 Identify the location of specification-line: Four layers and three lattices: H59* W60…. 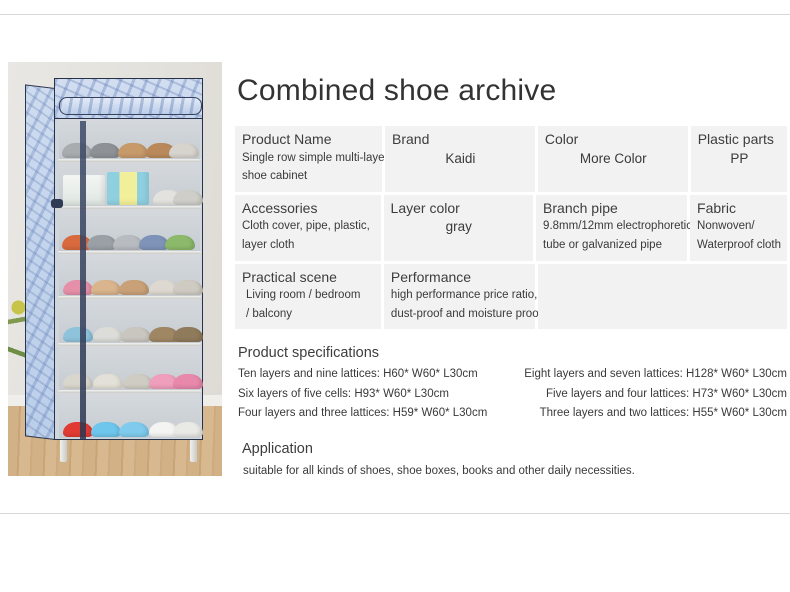
(511, 414).